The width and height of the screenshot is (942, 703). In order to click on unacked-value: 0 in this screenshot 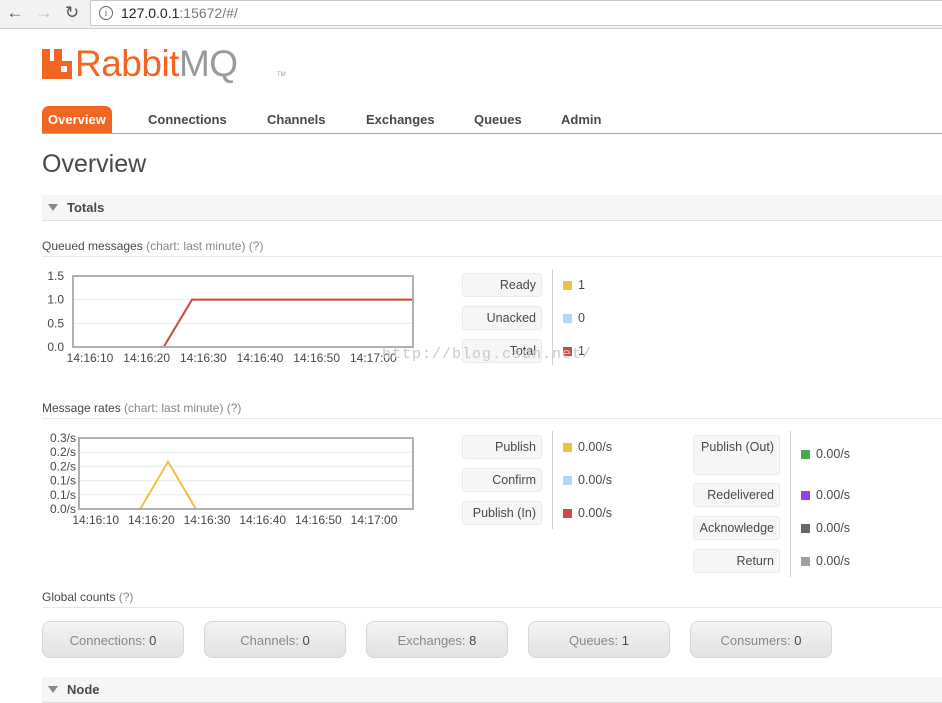, I will do `click(581, 318)`.